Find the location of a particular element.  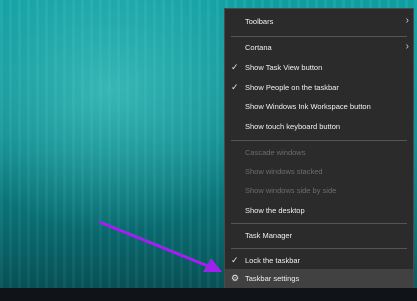

menu-item-show-desktop: Show the desktop is located at coordinates (319, 210).